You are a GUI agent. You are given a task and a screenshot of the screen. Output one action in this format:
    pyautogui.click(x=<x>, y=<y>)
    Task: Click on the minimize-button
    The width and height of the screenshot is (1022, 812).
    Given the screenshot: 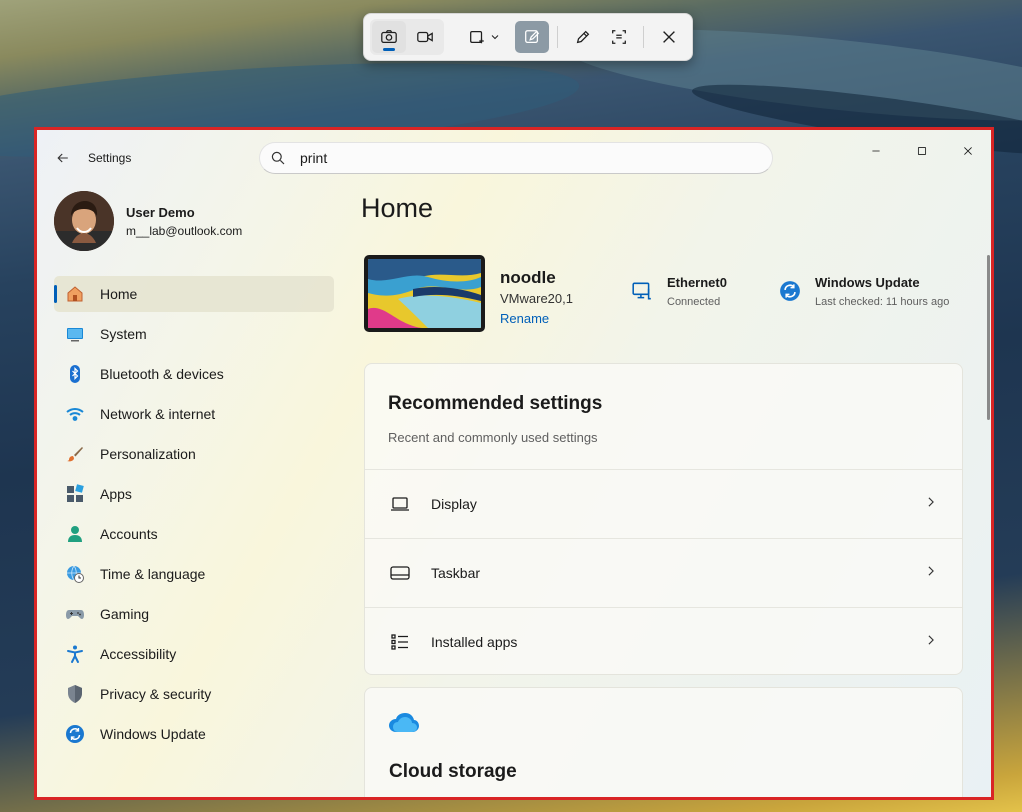 What is the action you would take?
    pyautogui.click(x=876, y=151)
    